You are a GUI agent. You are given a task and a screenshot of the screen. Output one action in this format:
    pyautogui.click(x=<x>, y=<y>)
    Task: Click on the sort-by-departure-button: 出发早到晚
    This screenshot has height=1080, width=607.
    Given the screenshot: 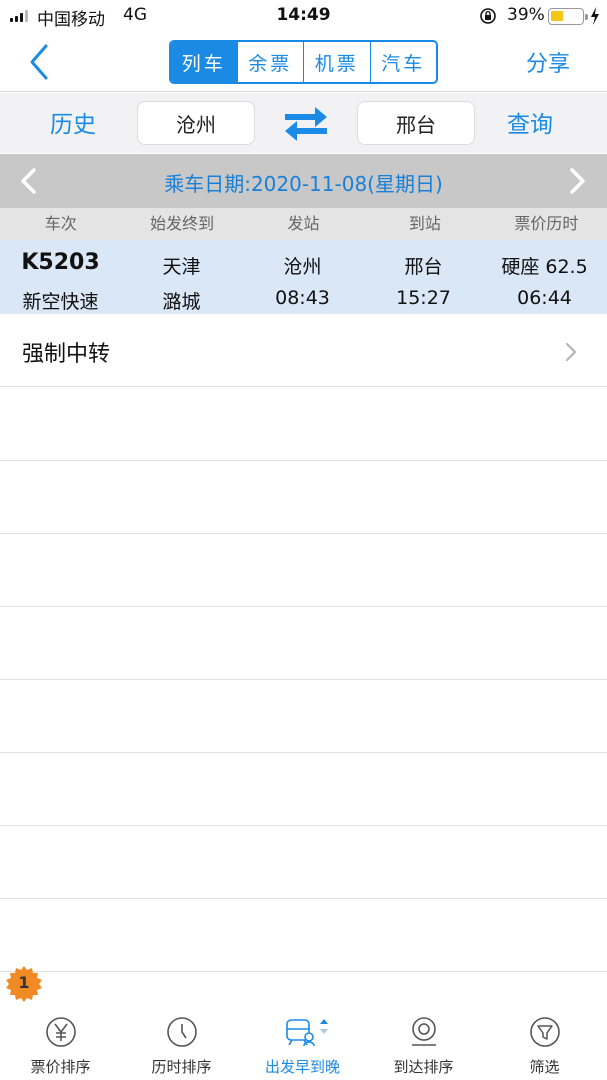 What is the action you would take?
    pyautogui.click(x=302, y=1034)
    